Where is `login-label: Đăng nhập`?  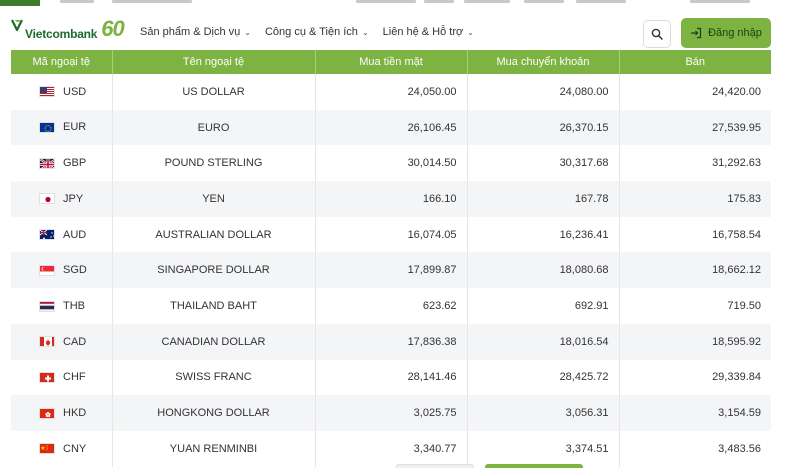 login-label: Đăng nhập is located at coordinates (735, 33).